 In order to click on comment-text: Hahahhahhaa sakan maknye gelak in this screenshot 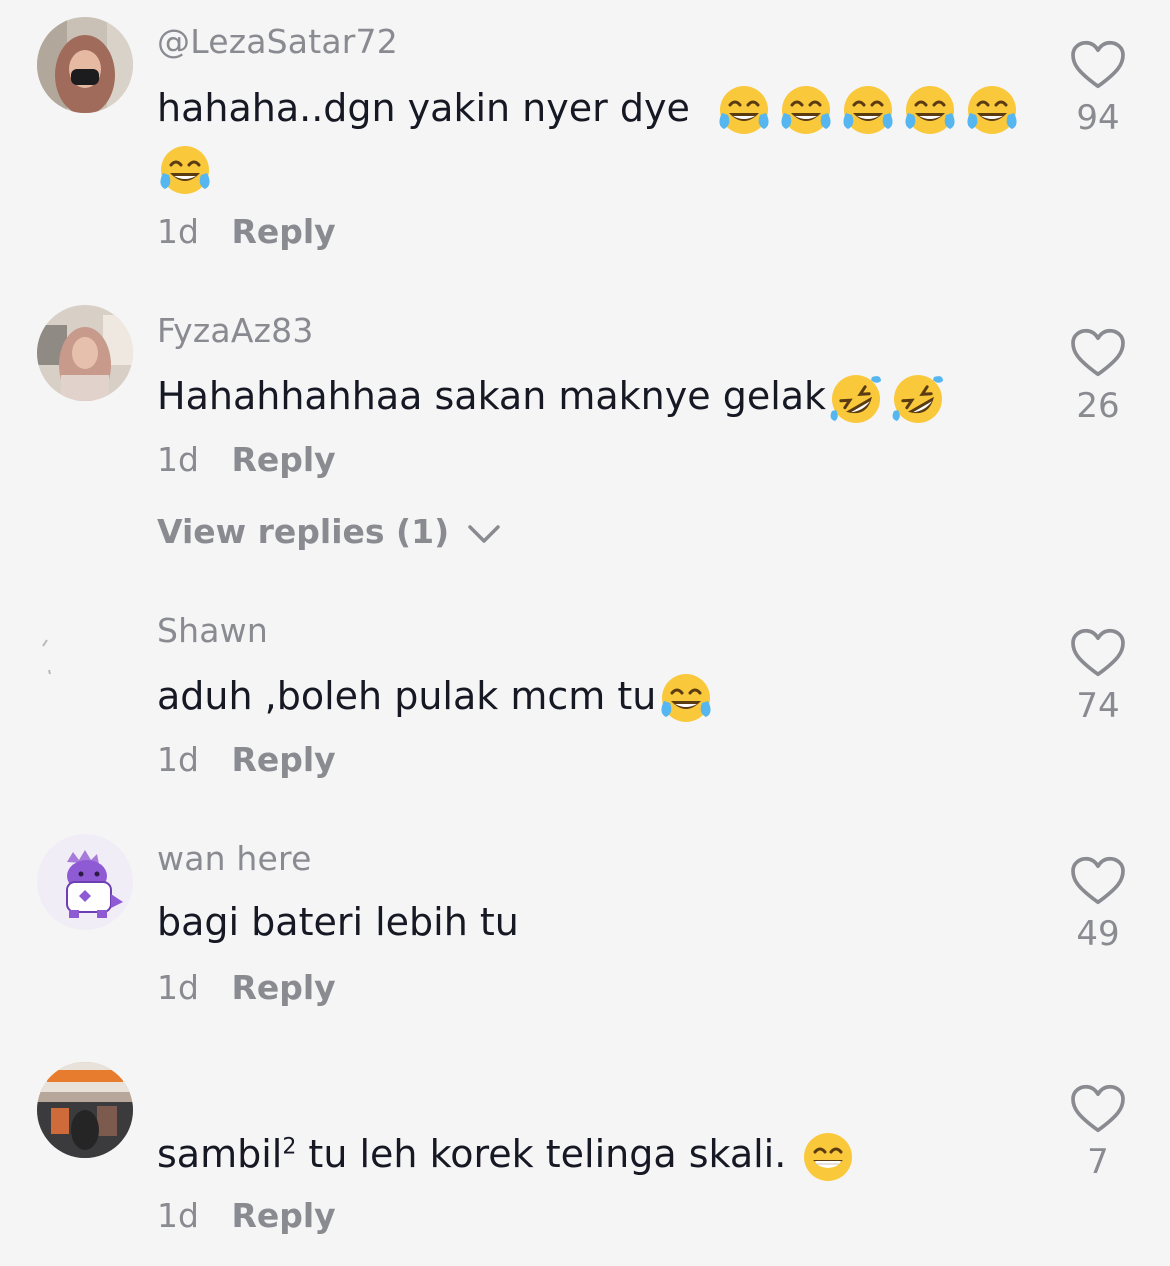, I will do `click(597, 396)`.